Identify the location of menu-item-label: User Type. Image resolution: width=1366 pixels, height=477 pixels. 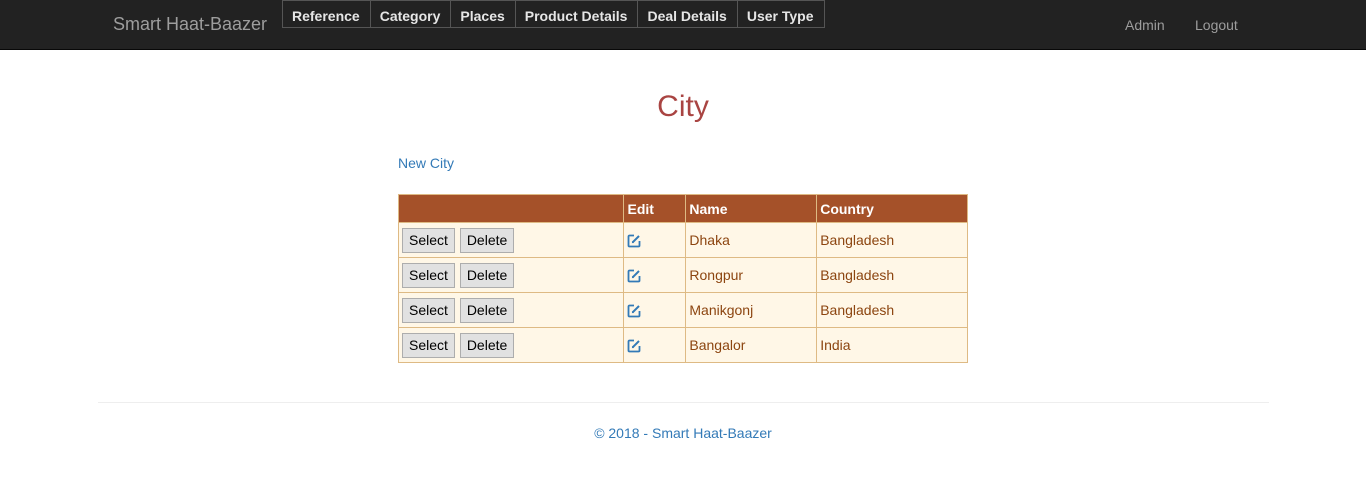
(780, 15).